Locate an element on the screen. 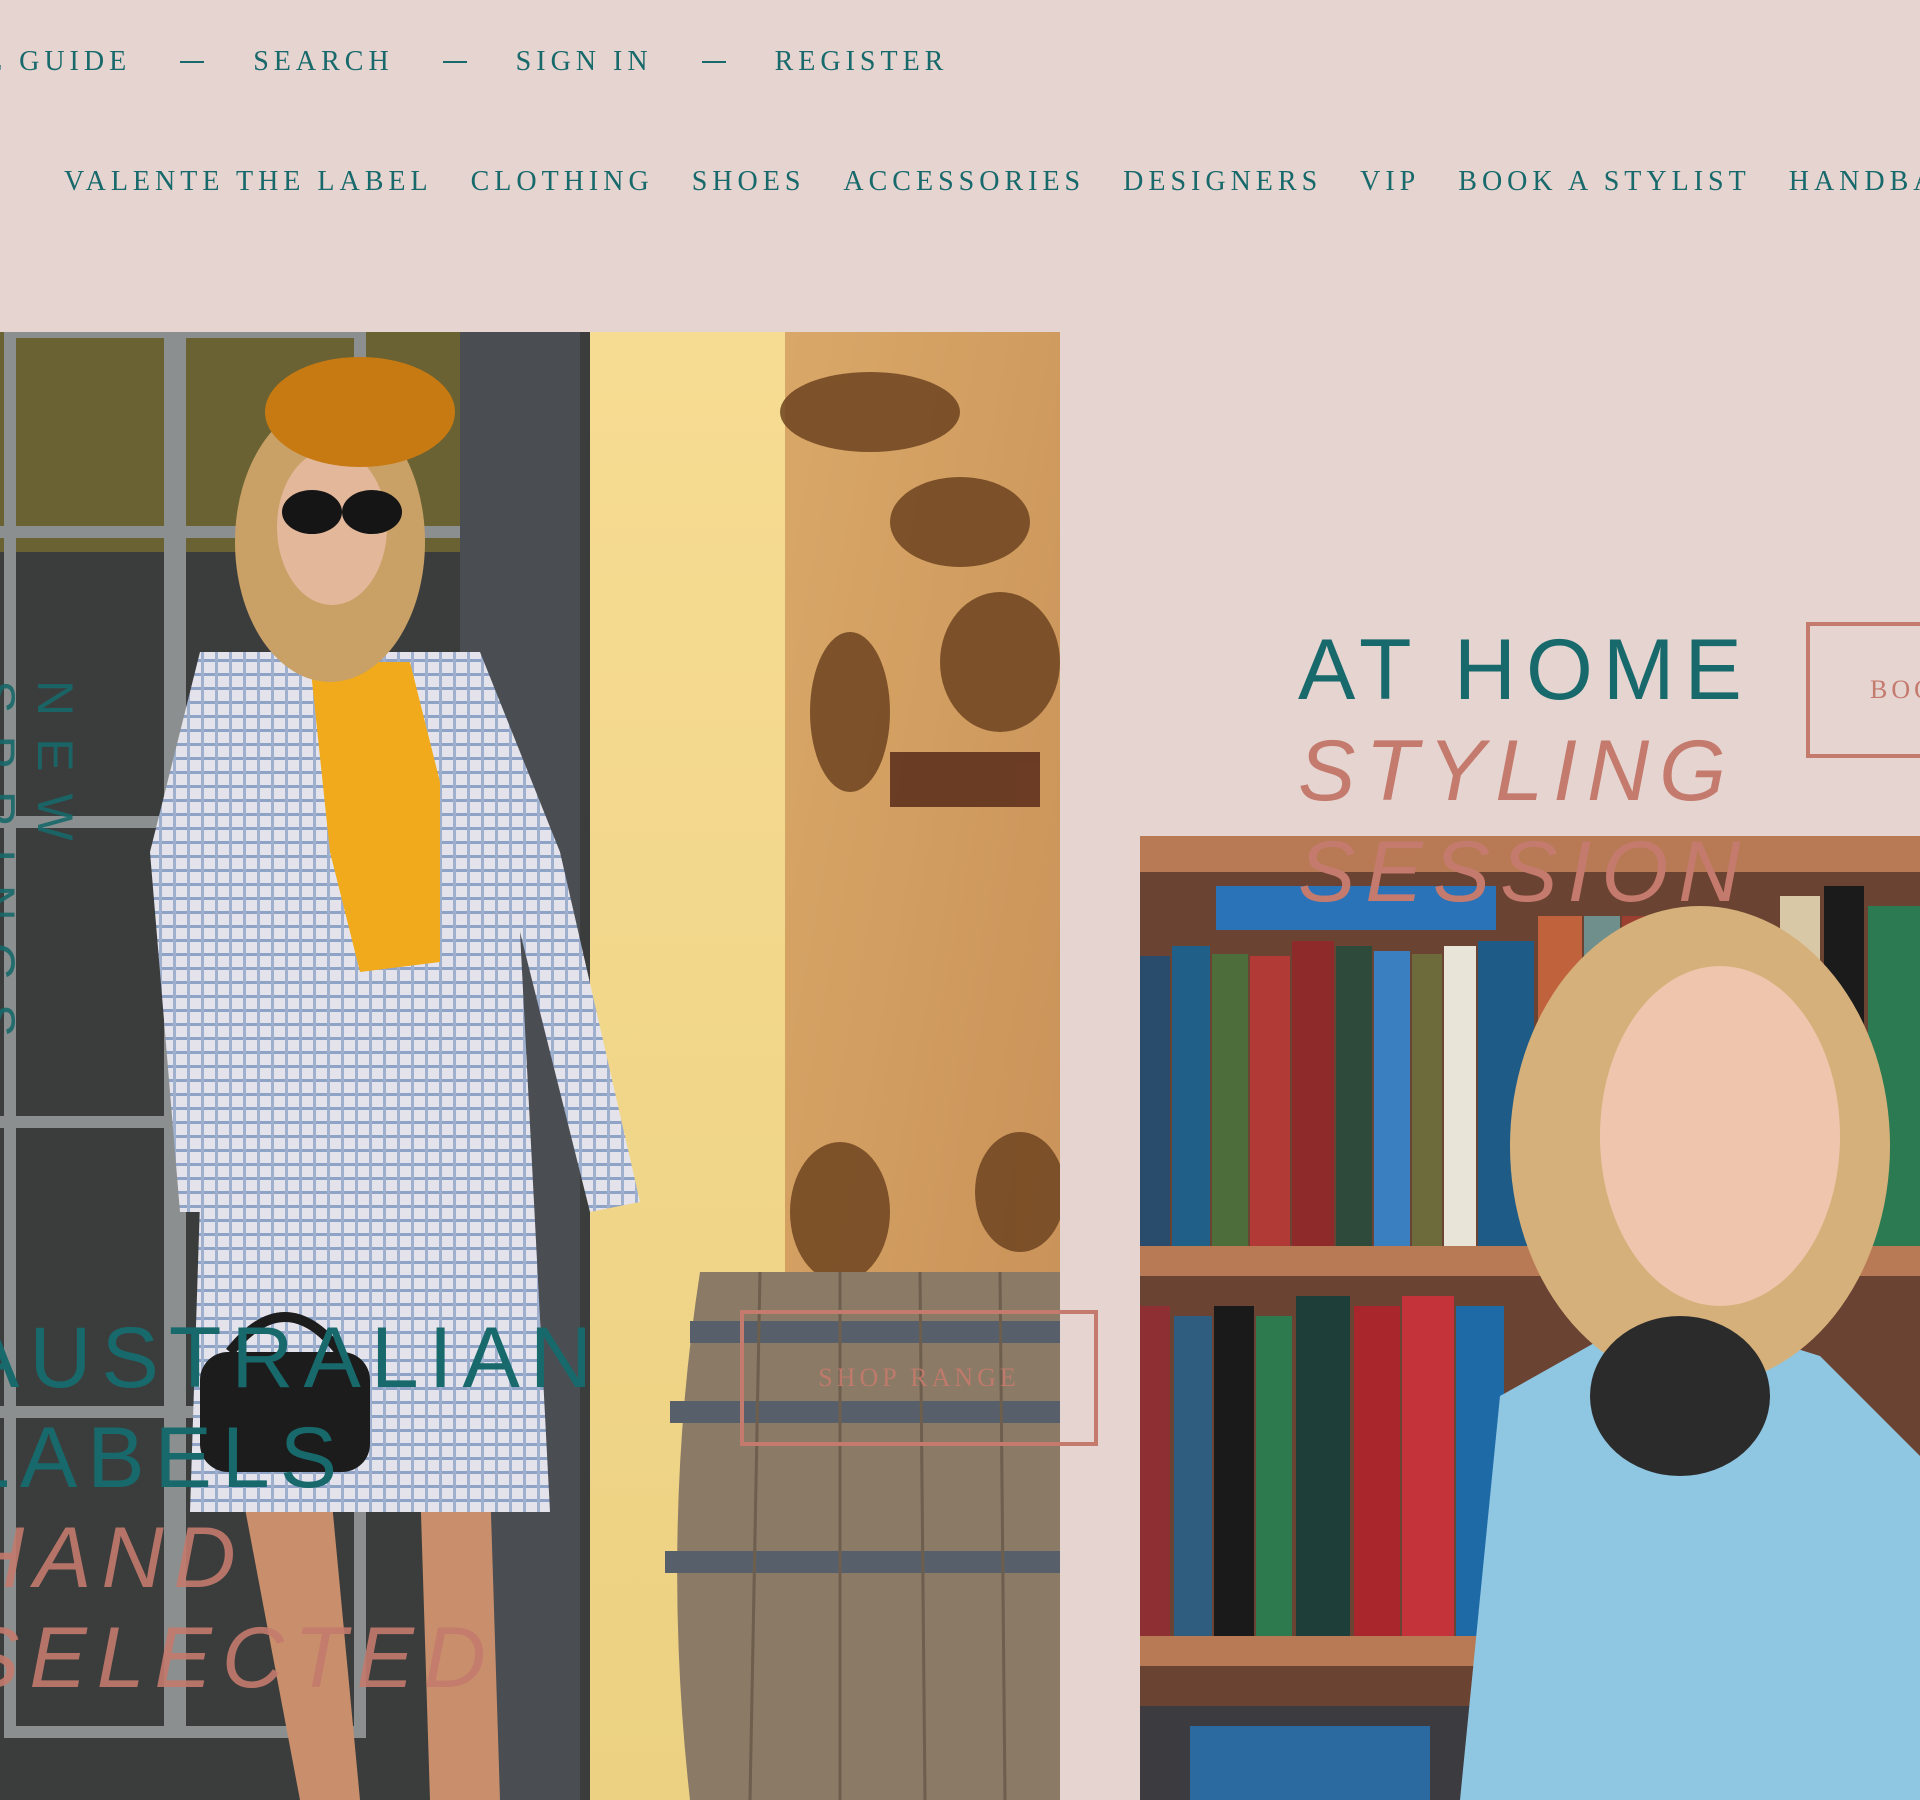 The height and width of the screenshot is (1800, 1920). nav-item-clothing: CLOTHING is located at coordinates (562, 182).